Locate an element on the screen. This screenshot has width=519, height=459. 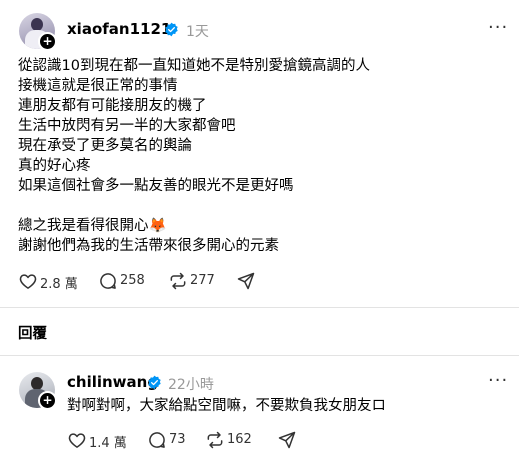
like-count: 2.8 萬 is located at coordinates (59, 284).